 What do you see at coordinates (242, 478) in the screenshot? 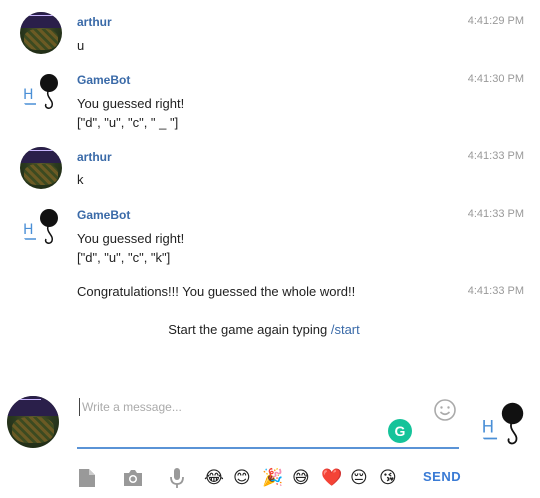
I see `emoji-smiling: 😊` at bounding box center [242, 478].